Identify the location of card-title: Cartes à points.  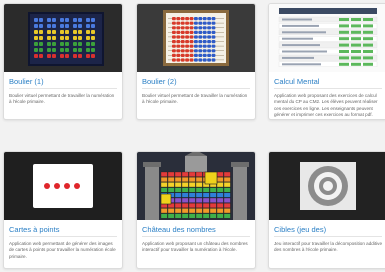
(63, 229).